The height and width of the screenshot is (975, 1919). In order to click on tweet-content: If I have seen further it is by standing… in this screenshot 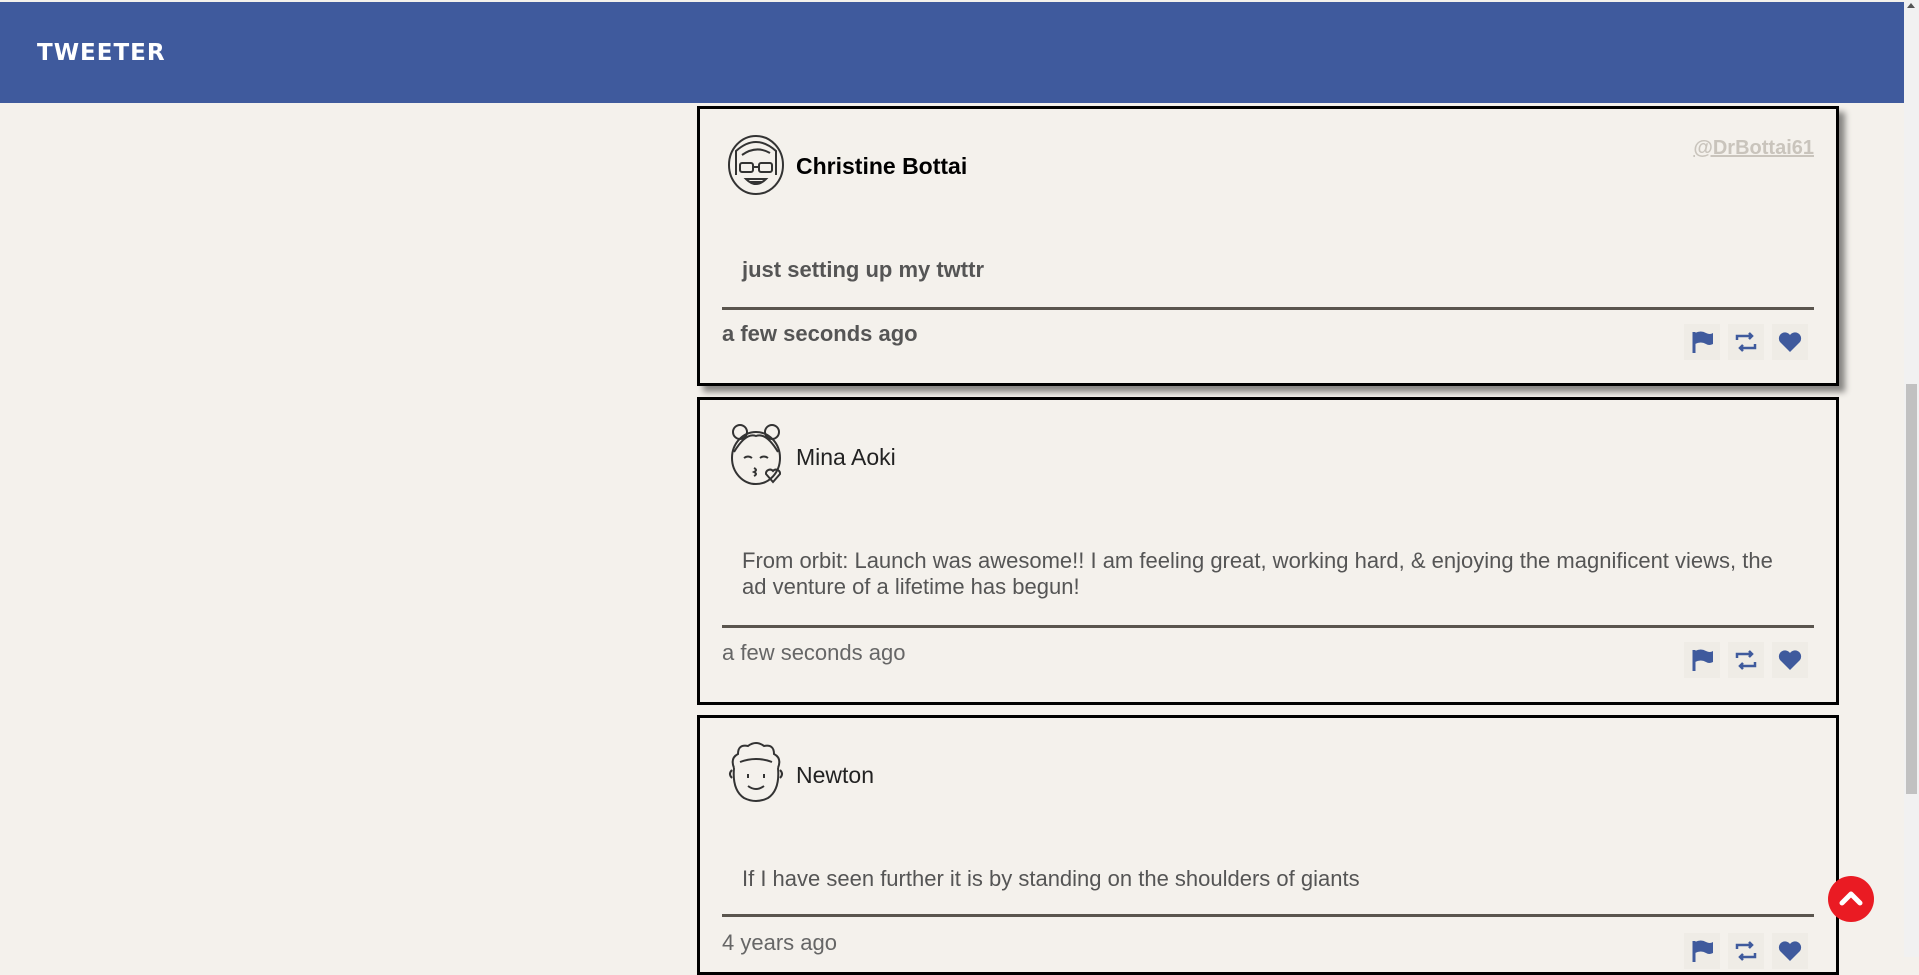, I will do `click(1051, 878)`.